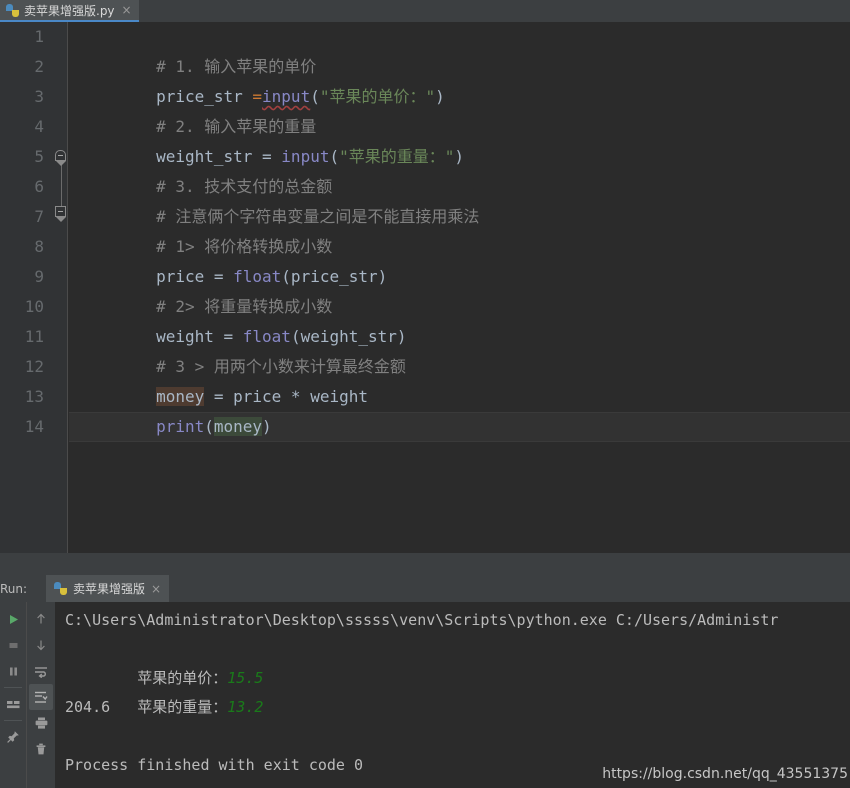 The width and height of the screenshot is (850, 788). What do you see at coordinates (192, 49) in the screenshot?
I see `code-line: # 1. 输入苹果的单价` at bounding box center [192, 49].